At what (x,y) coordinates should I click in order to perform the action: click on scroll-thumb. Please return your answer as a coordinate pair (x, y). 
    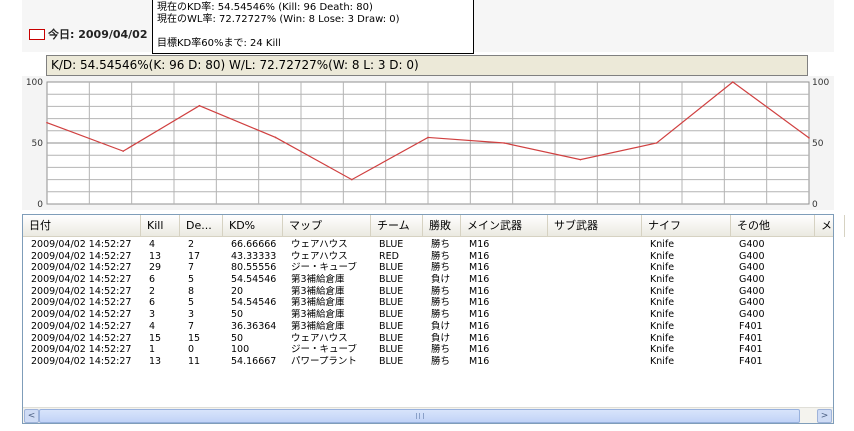
    Looking at the image, I should click on (419, 416).